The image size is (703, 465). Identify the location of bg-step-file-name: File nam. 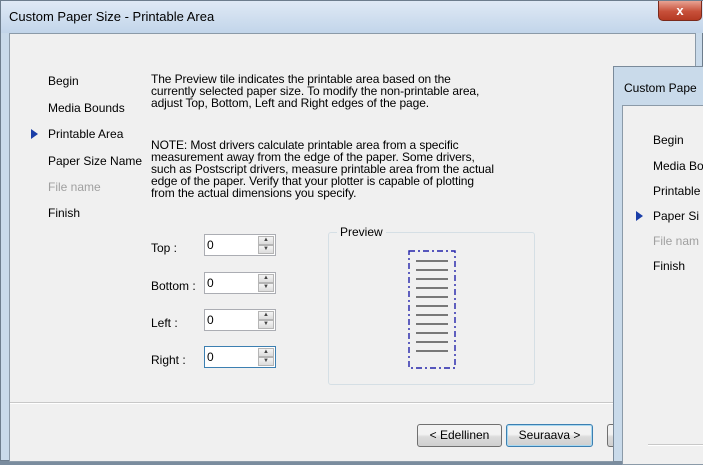
(676, 241).